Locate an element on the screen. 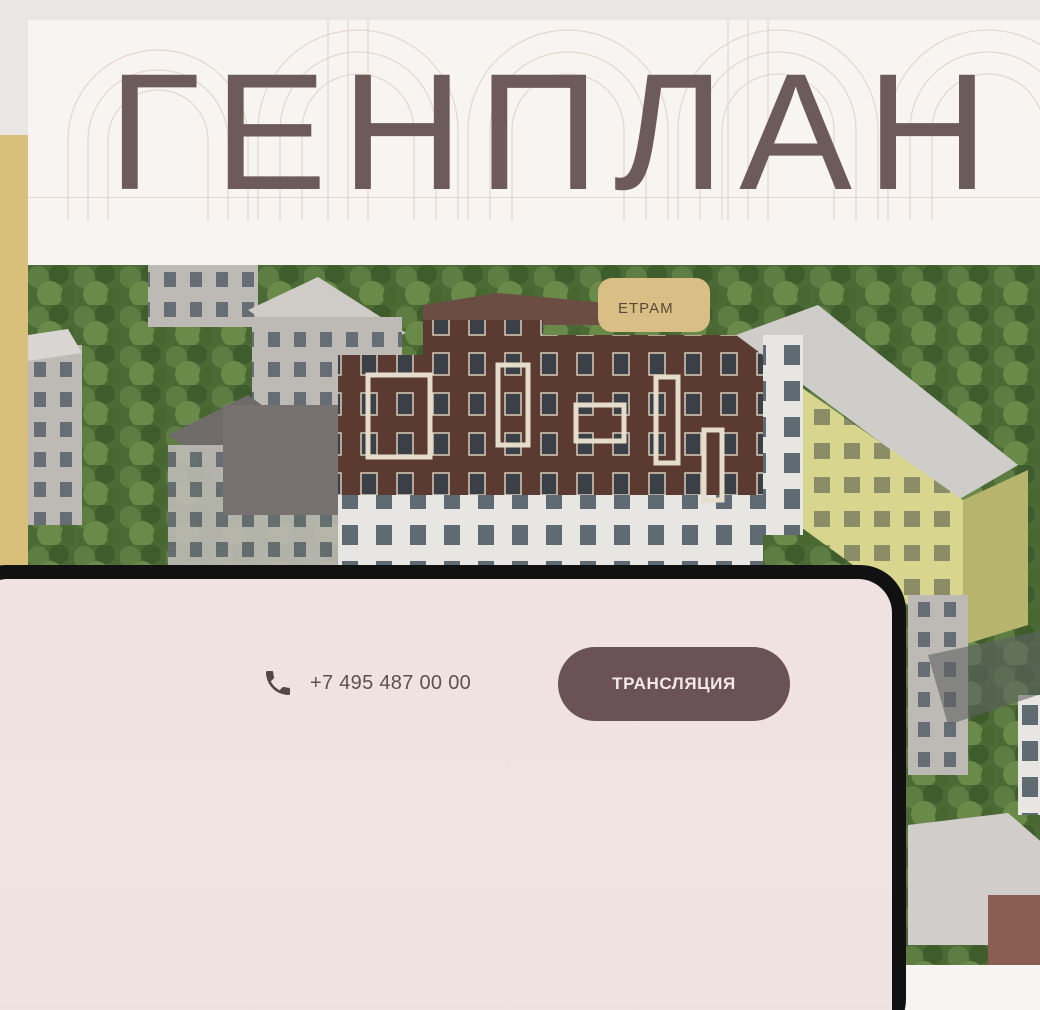 The image size is (1040, 1010). phone-icon is located at coordinates (278, 683).